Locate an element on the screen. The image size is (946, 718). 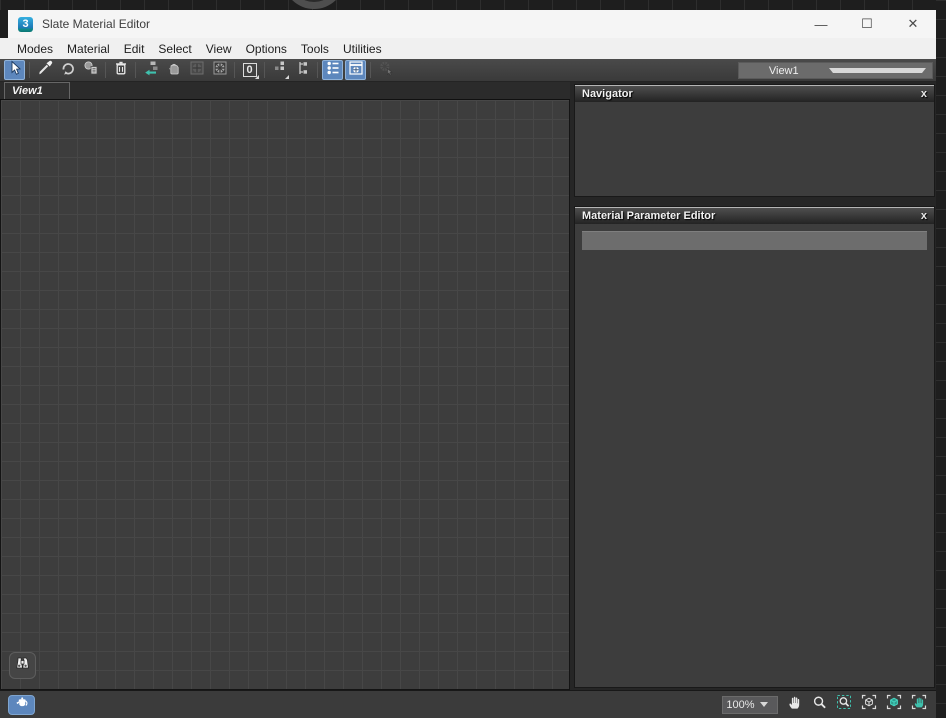
titlebar: 3 Slate Material Editor — ☐ ✕ is located at coordinates (468, 24).